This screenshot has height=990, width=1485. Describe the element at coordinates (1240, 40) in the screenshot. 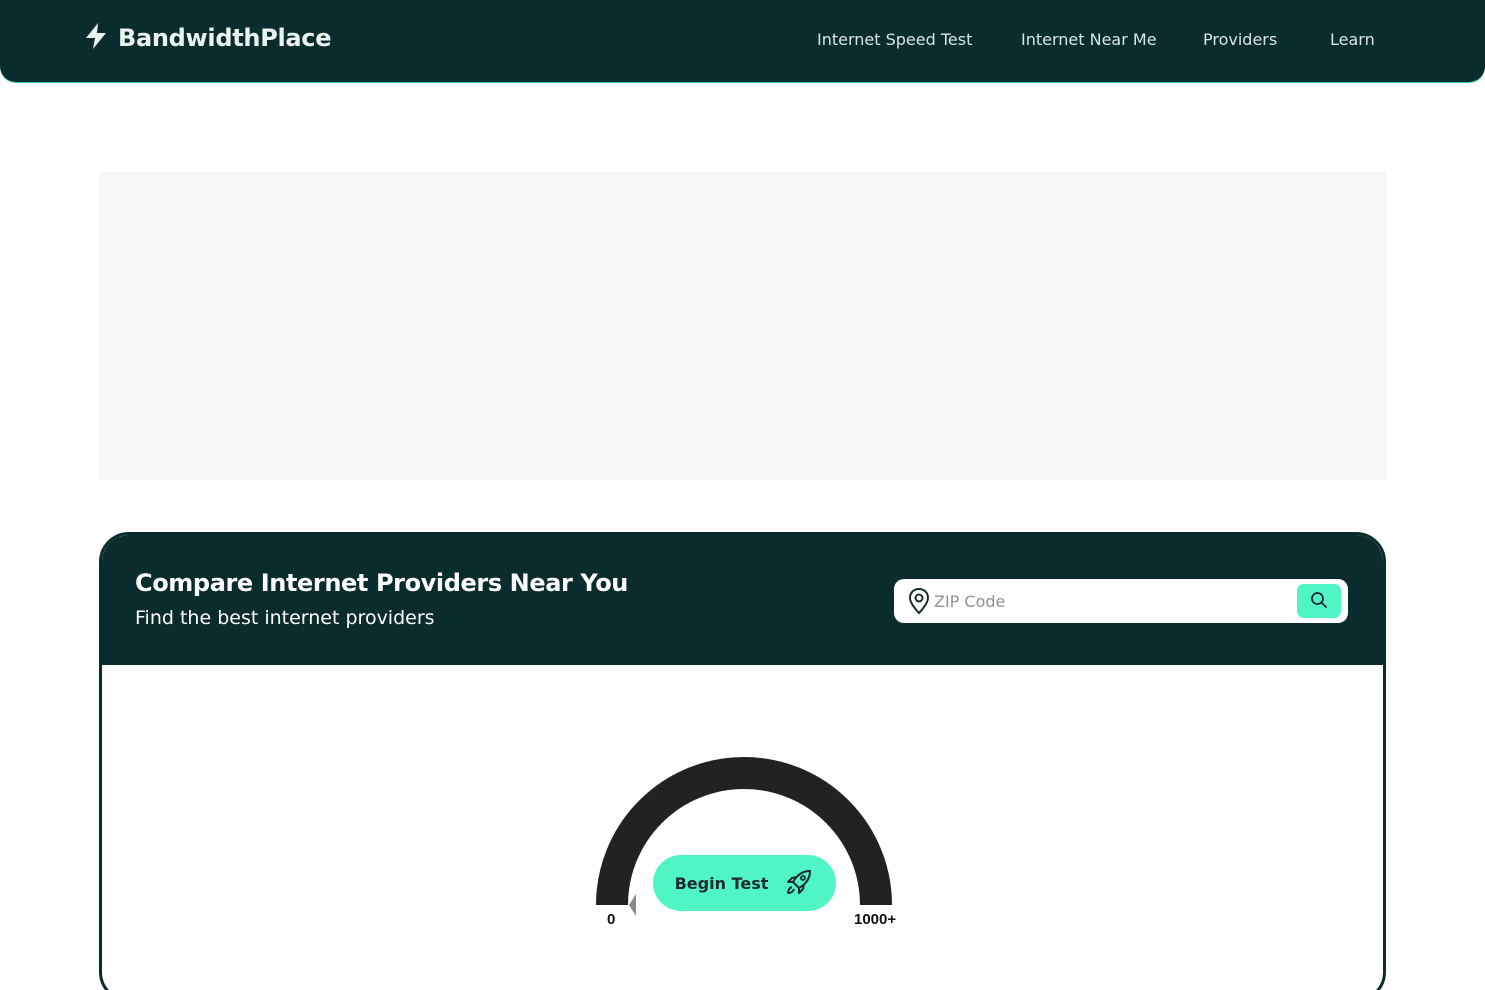

I see `nav-providers: Providers` at that location.